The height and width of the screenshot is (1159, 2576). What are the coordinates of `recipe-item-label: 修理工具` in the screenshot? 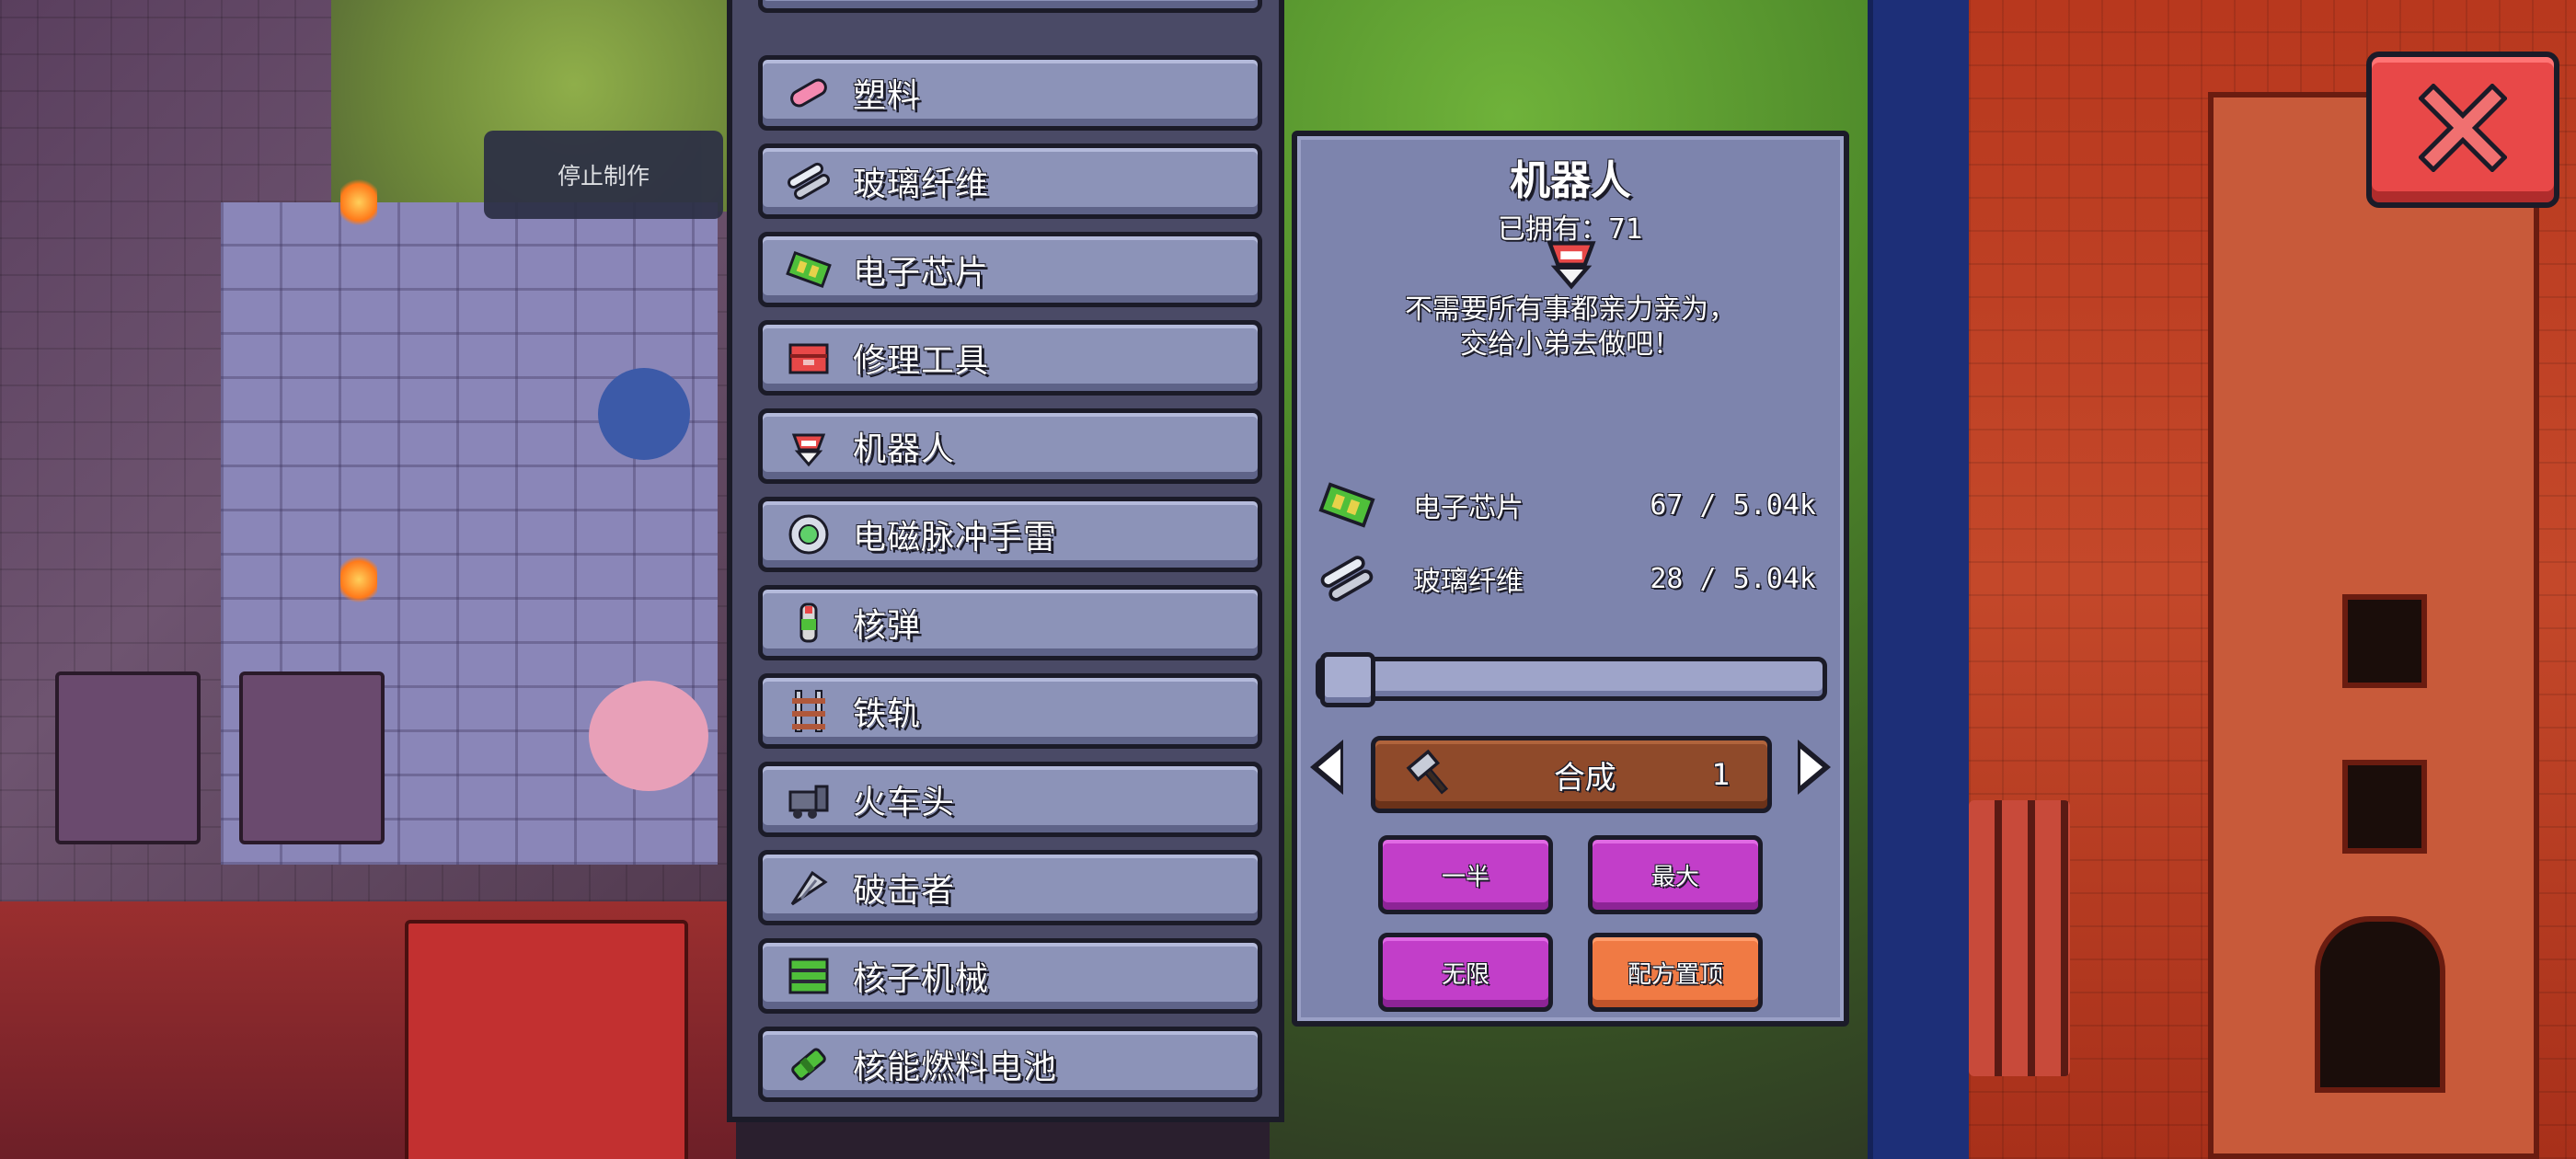 It's located at (921, 361).